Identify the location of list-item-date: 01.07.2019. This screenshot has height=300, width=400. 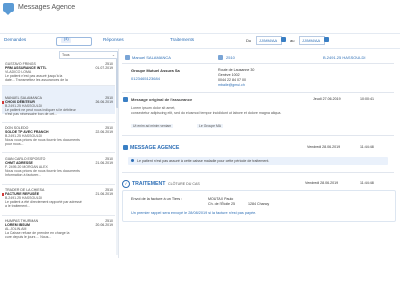
(104, 68).